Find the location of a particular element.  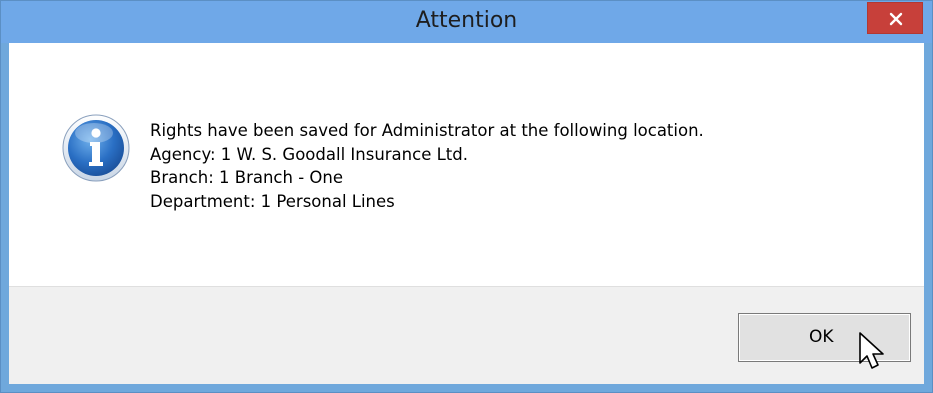

title-bar: Attention is located at coordinates (466, 22).